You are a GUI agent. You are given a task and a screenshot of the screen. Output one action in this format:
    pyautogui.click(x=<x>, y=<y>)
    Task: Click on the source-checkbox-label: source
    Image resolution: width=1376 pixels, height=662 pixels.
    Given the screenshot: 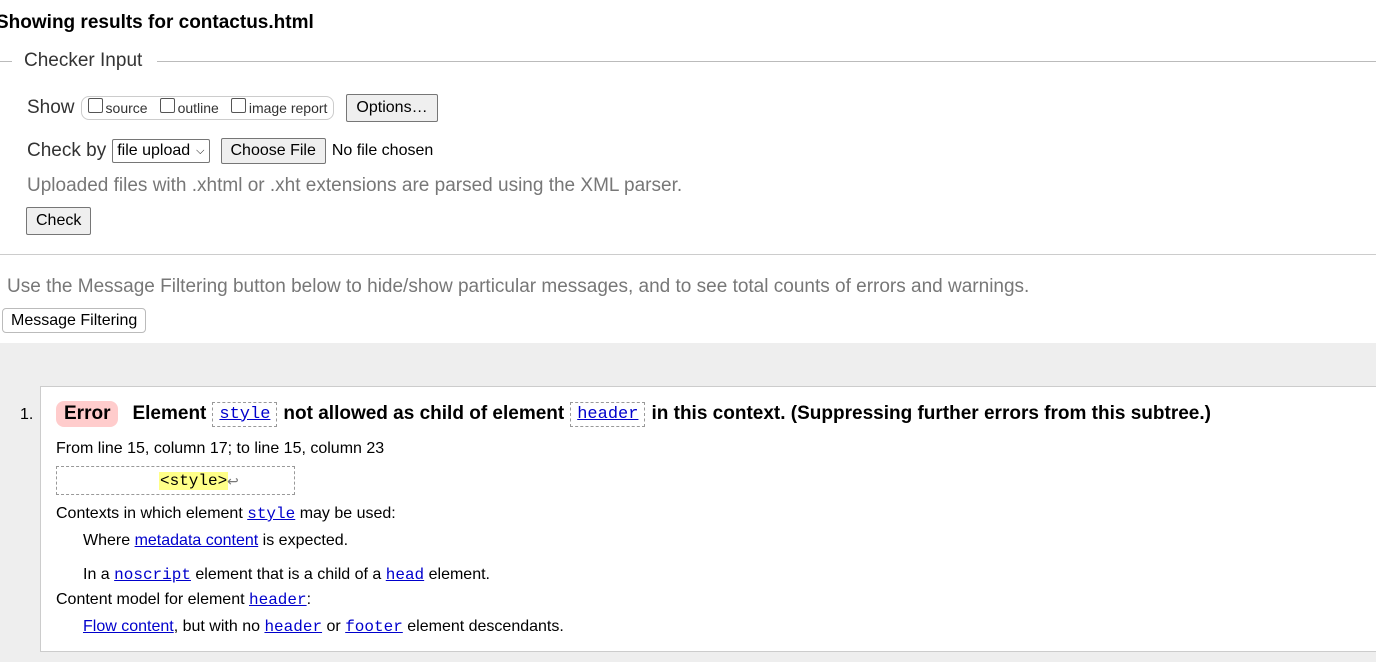 What is the action you would take?
    pyautogui.click(x=126, y=108)
    